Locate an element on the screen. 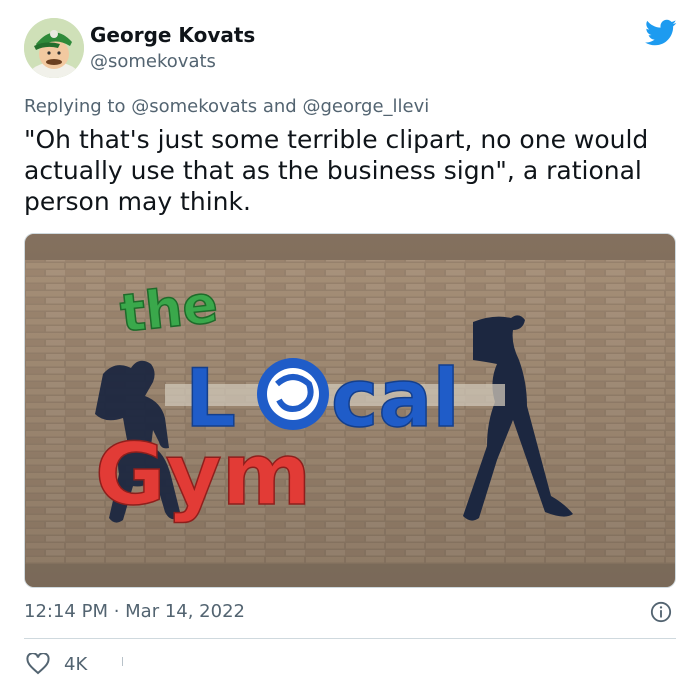 The image size is (700, 691). avatar is located at coordinates (54, 48).